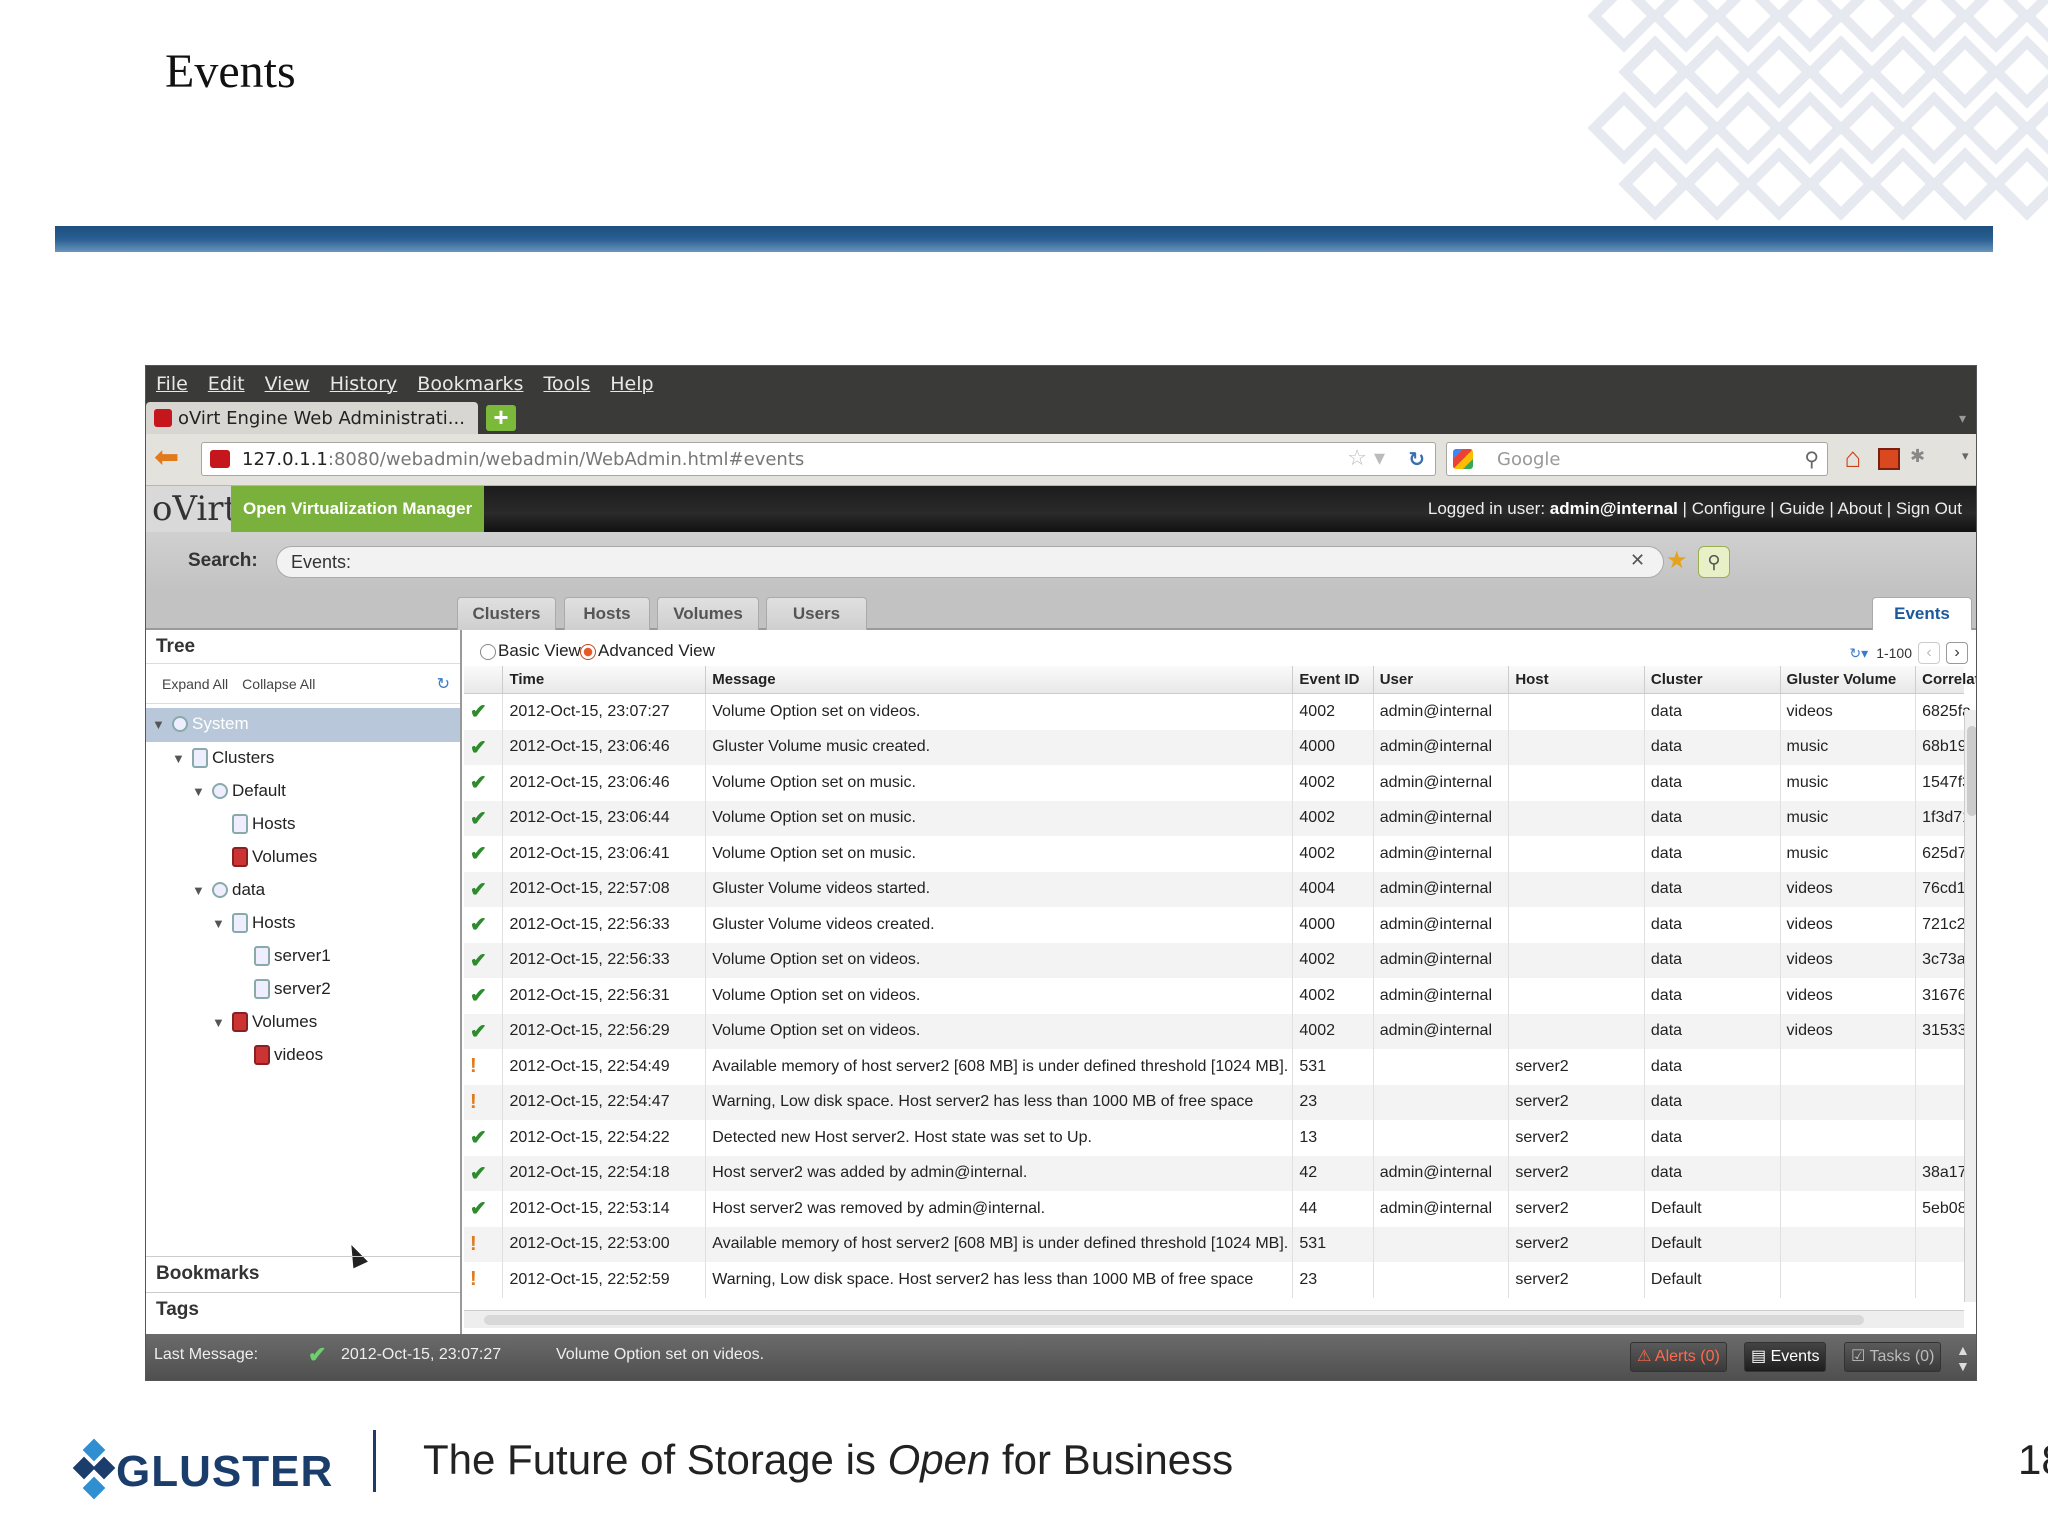  I want to click on overflow-chevron-icon: ▾, so click(1965, 456).